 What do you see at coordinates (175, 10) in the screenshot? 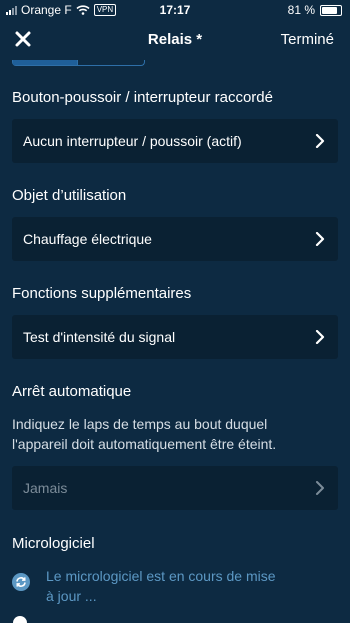
I see `status-bar: Orange F VPN 17:17 81 %` at bounding box center [175, 10].